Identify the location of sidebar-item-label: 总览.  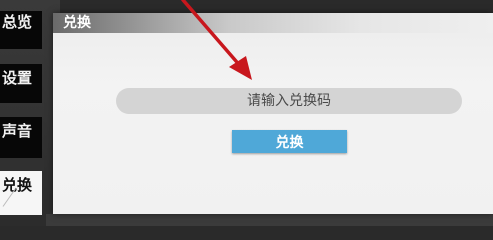
(17, 22).